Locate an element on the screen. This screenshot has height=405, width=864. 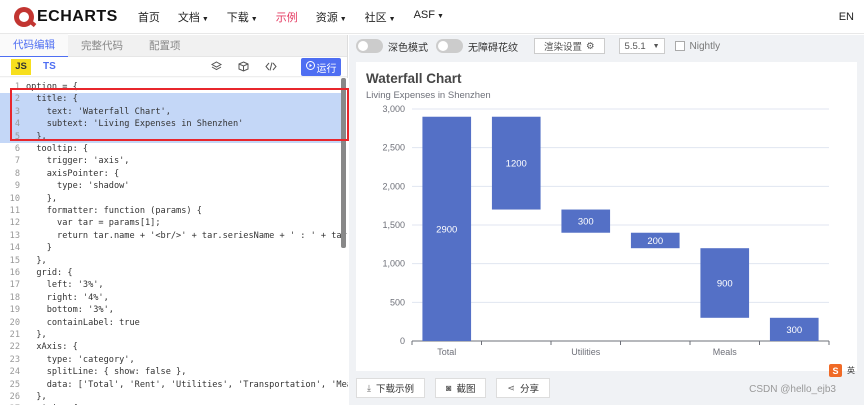
line-number: 14 is located at coordinates (14, 248).